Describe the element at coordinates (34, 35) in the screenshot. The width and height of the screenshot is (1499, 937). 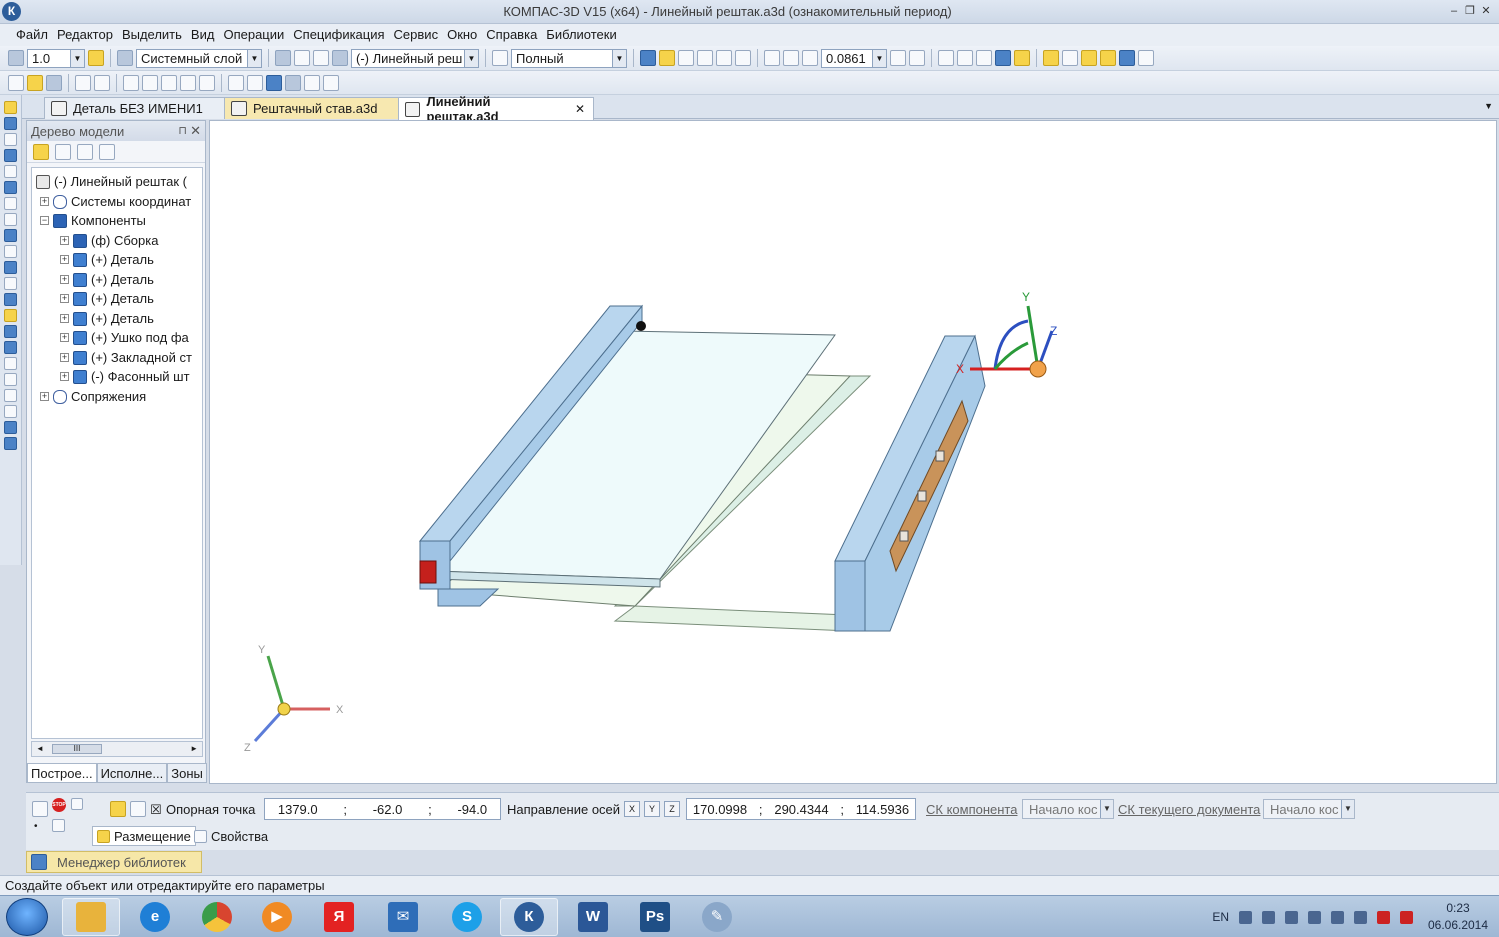
I see `menu-file: Файл` at that location.